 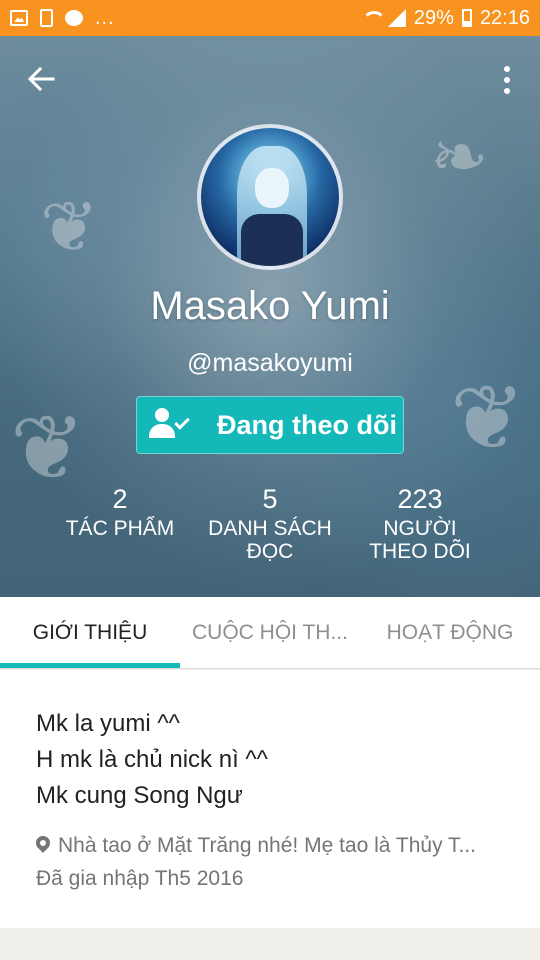 What do you see at coordinates (507, 80) in the screenshot?
I see `more-options-button` at bounding box center [507, 80].